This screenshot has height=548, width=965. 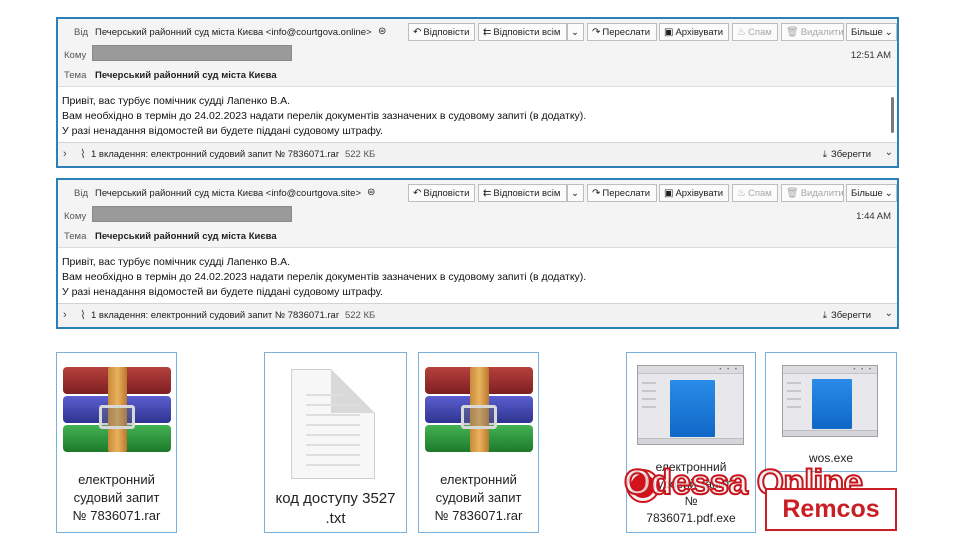 I want to click on attachment-size: 522 КБ, so click(x=360, y=154).